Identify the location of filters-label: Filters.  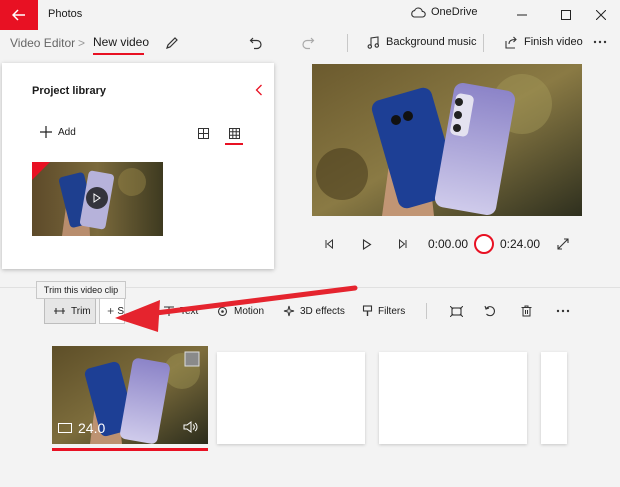
(392, 311).